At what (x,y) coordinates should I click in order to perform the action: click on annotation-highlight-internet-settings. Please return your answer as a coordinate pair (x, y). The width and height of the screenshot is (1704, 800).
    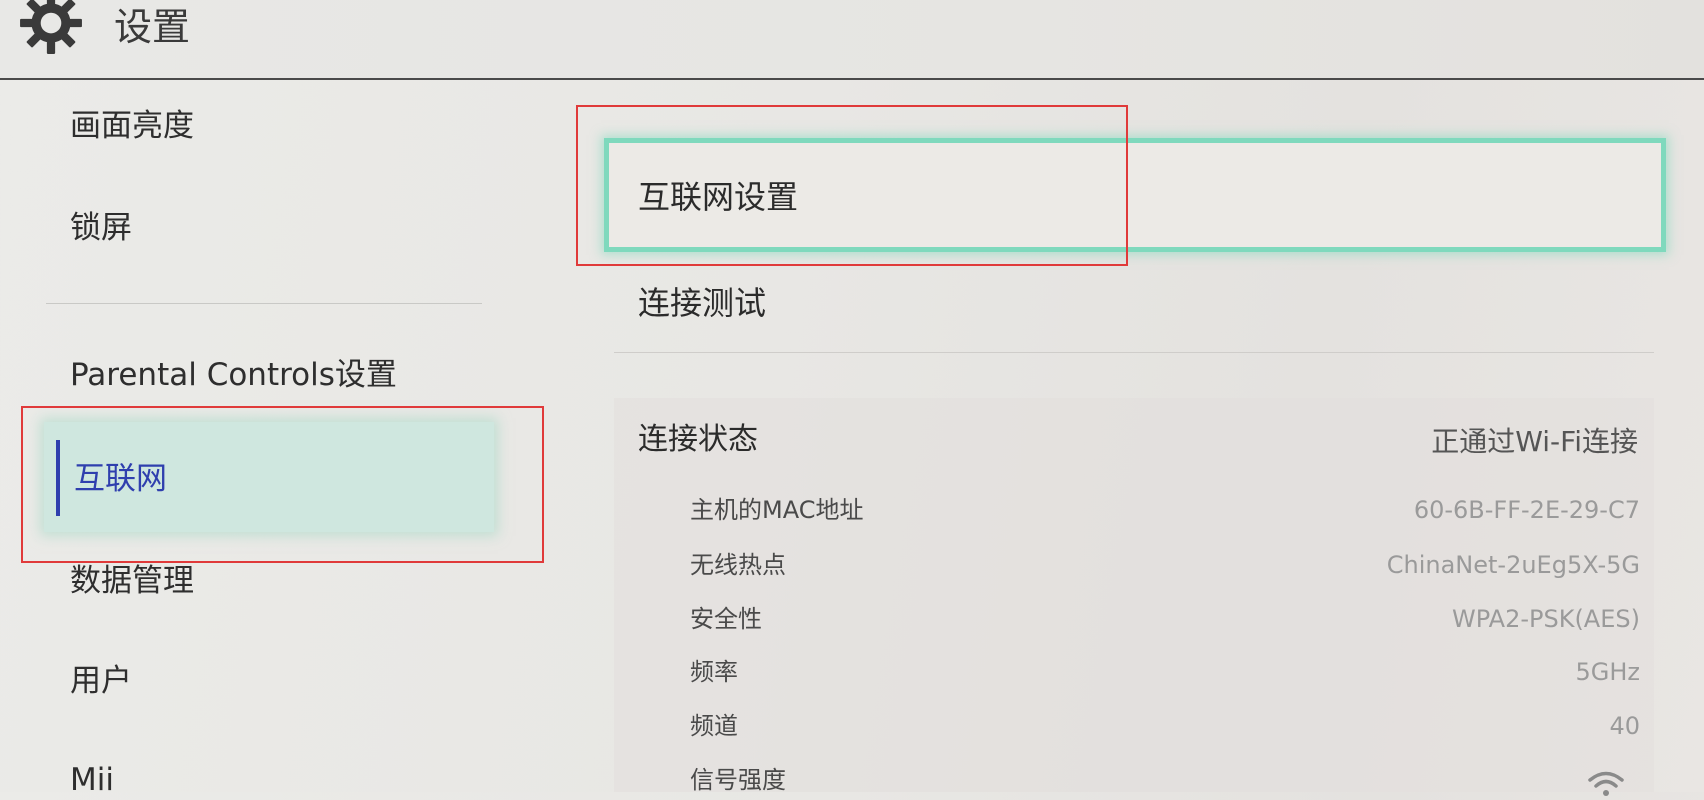
    Looking at the image, I should click on (852, 185).